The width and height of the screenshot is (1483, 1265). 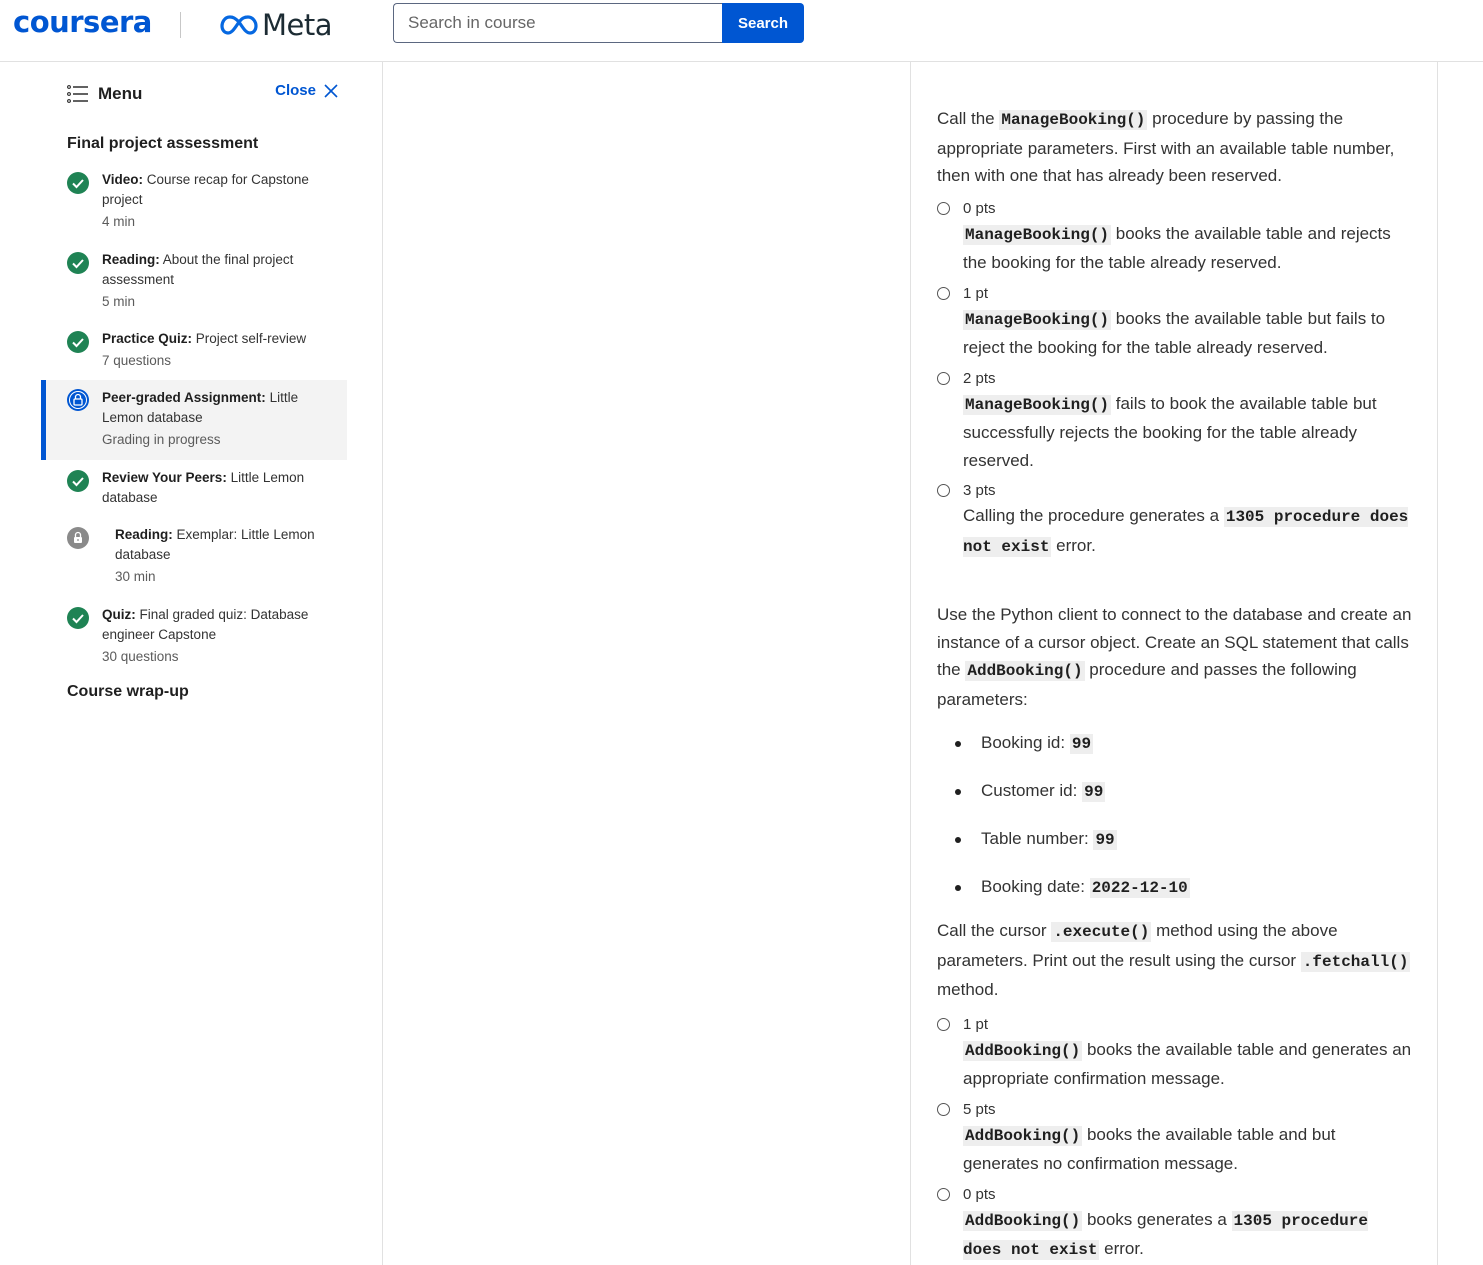 What do you see at coordinates (82, 22) in the screenshot?
I see `coursera-logo: coursera` at bounding box center [82, 22].